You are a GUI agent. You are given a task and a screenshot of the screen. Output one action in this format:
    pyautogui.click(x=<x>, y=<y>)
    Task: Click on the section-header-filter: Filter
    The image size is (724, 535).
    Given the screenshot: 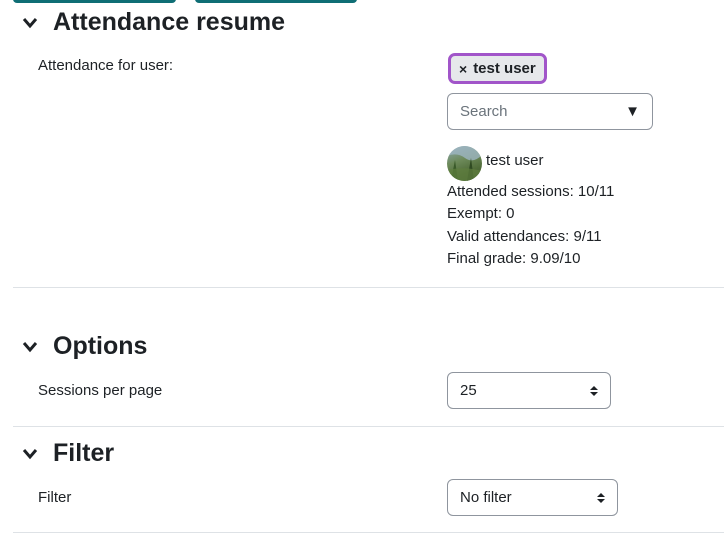 What is the action you would take?
    pyautogui.click(x=67, y=453)
    